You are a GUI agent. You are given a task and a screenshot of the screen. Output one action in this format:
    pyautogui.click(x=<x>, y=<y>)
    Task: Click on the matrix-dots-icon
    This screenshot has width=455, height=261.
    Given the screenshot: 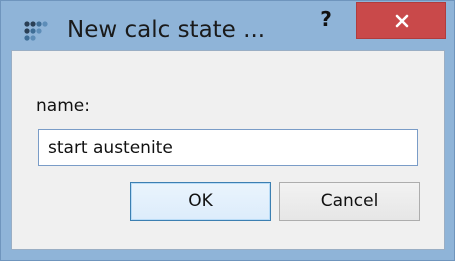 What is the action you would take?
    pyautogui.click(x=36, y=31)
    